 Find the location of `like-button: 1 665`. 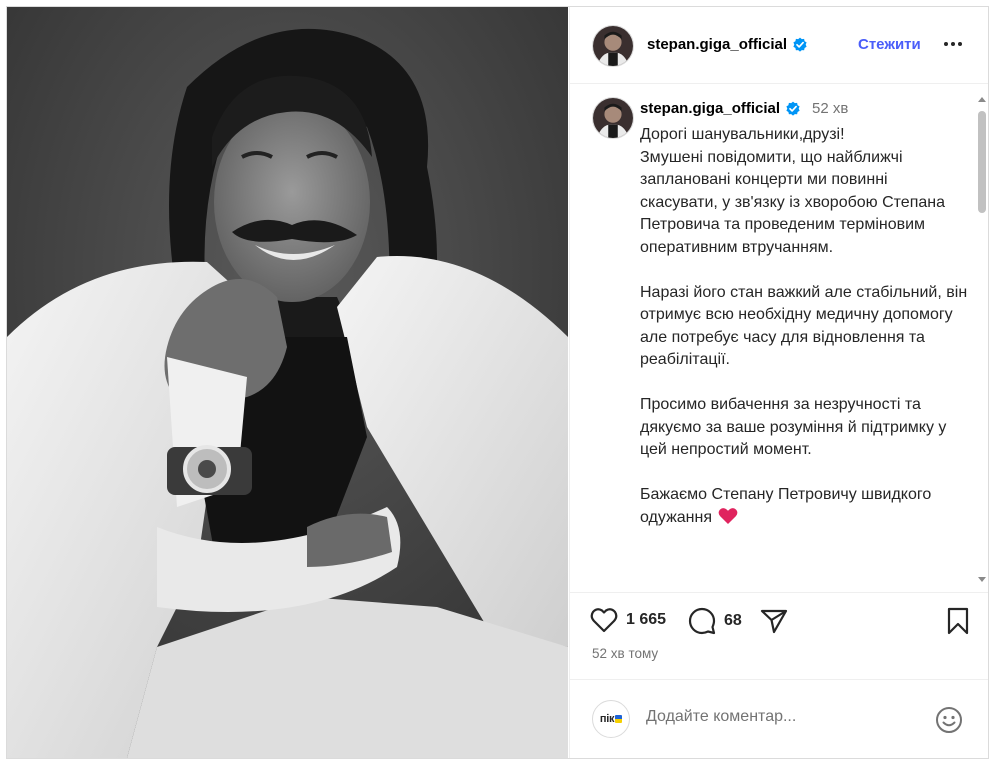

like-button: 1 665 is located at coordinates (628, 620).